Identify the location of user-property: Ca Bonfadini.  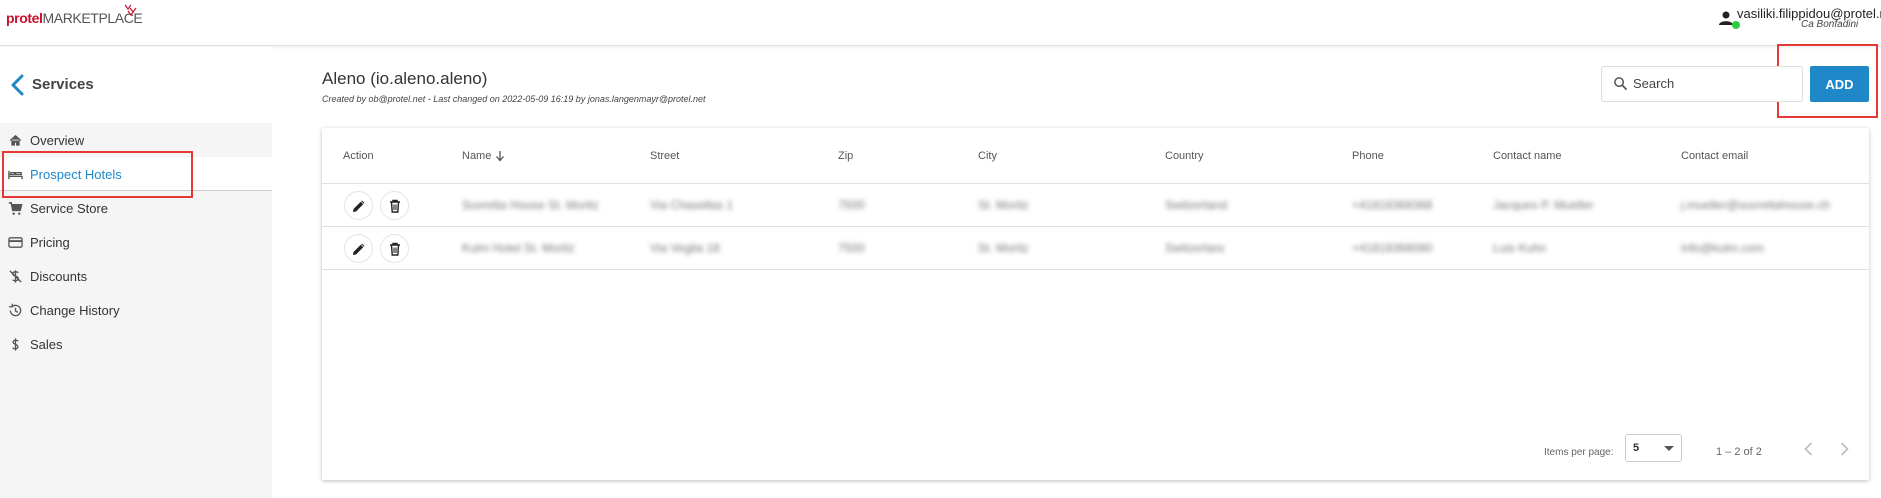
(1830, 24).